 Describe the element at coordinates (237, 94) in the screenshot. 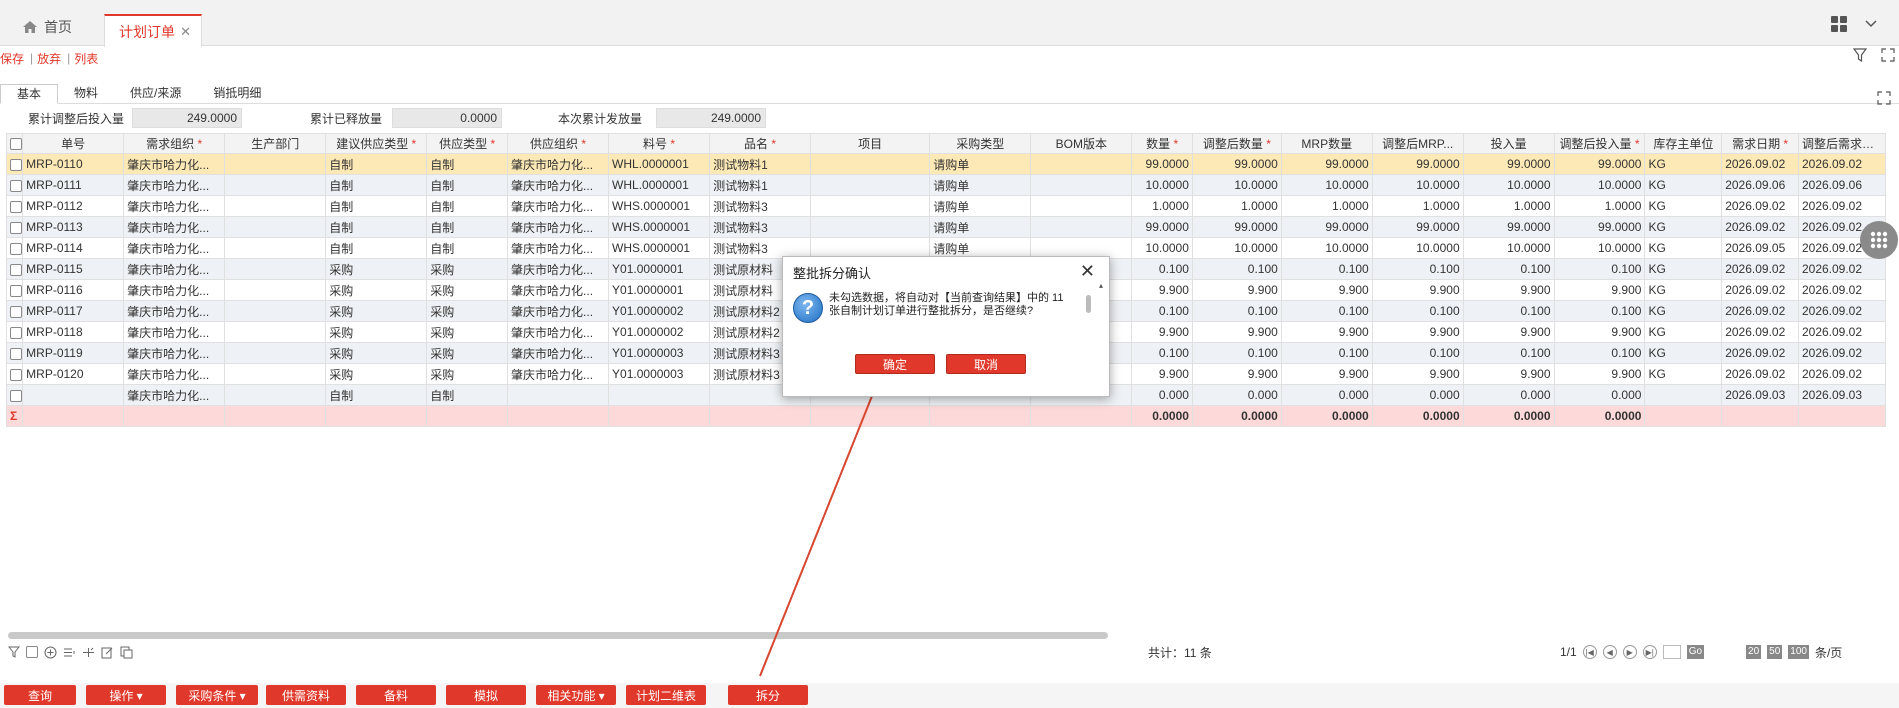

I see `subtab-offset-detail: 销抵明细` at that location.